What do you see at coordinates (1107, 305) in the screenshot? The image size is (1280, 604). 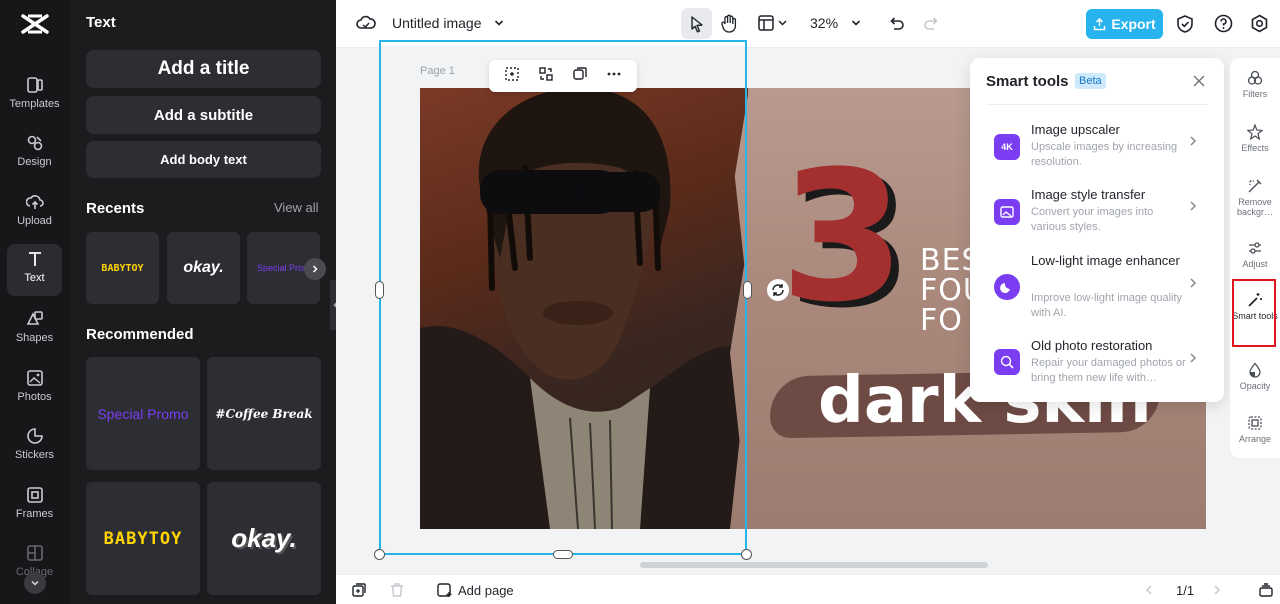 I see `tool-description: Improve low-light image quality with AI.` at bounding box center [1107, 305].